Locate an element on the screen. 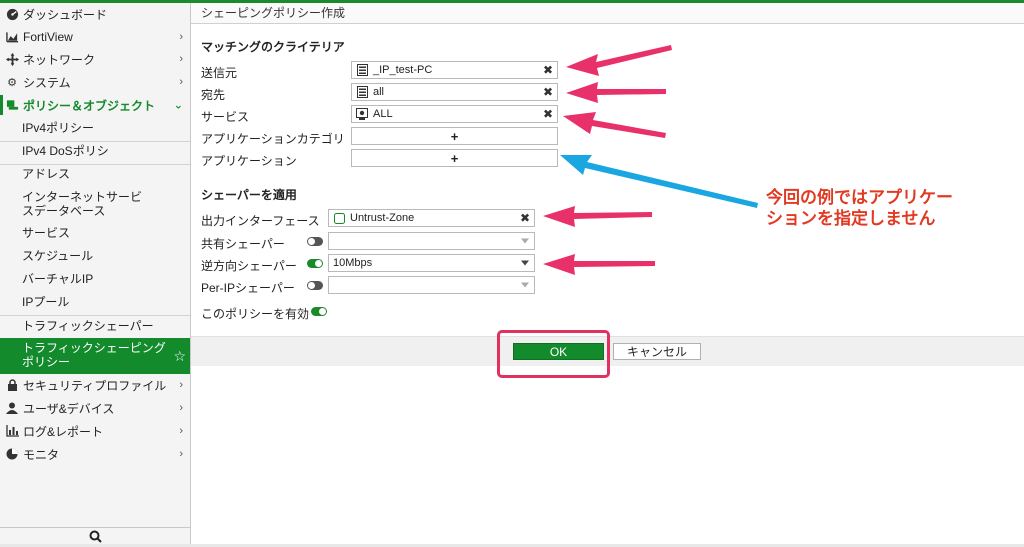  shared-shaper-toggle is located at coordinates (315, 241).